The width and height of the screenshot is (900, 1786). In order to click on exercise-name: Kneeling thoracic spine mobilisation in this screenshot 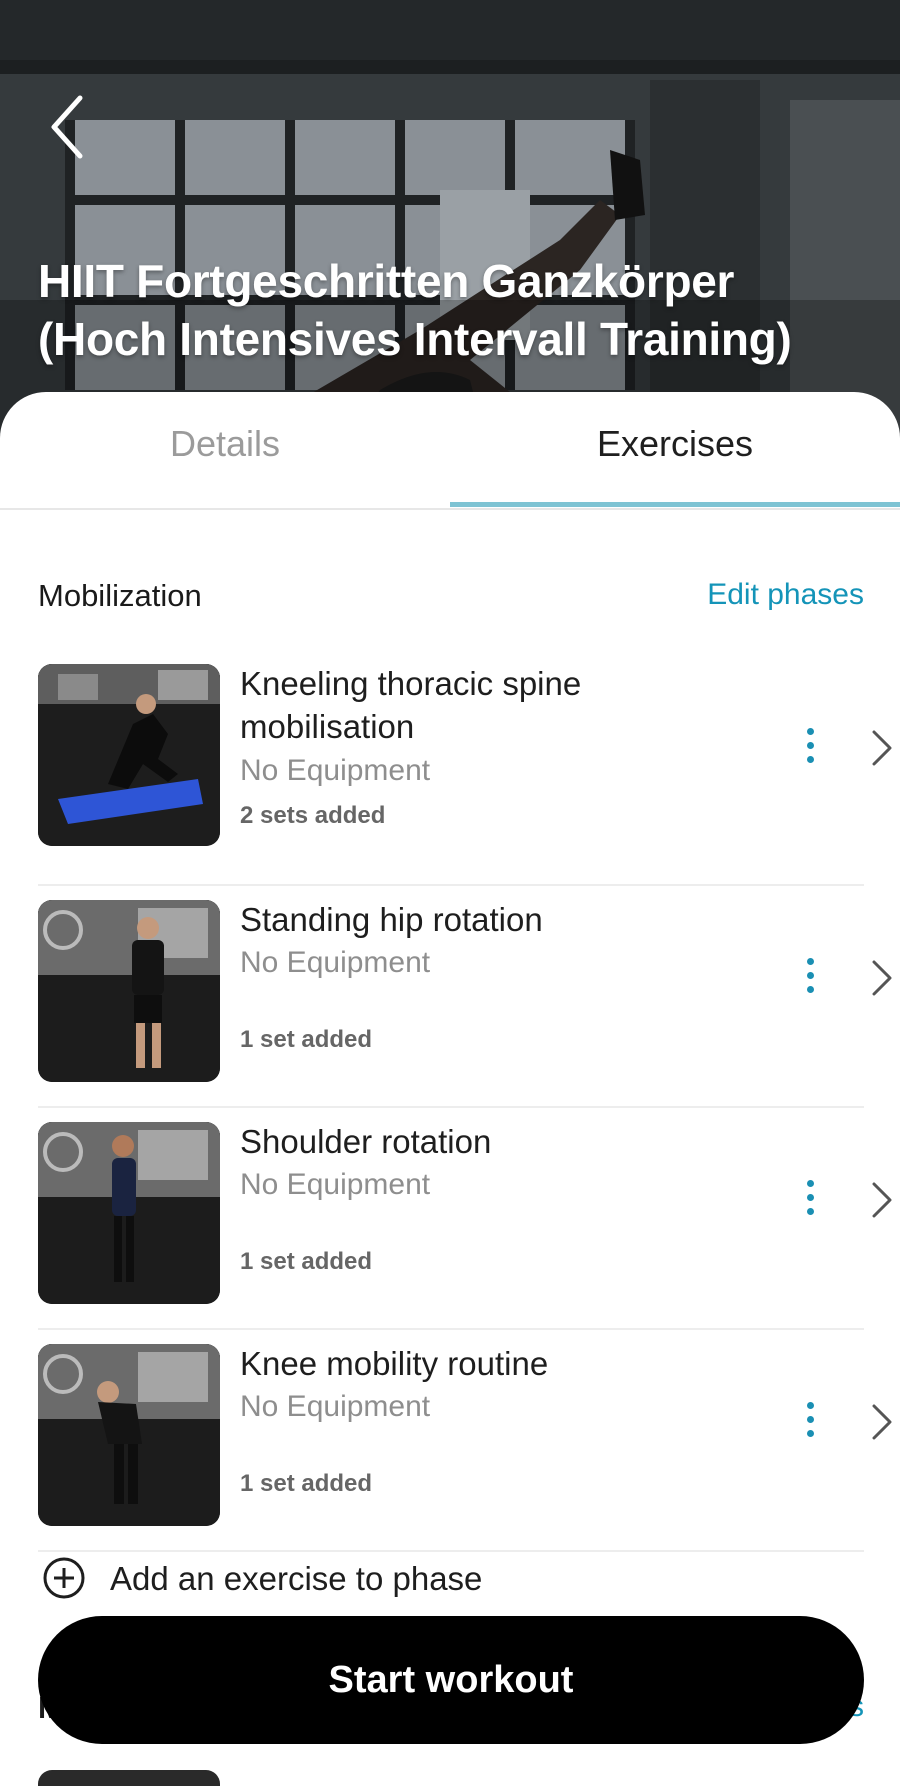, I will do `click(411, 705)`.